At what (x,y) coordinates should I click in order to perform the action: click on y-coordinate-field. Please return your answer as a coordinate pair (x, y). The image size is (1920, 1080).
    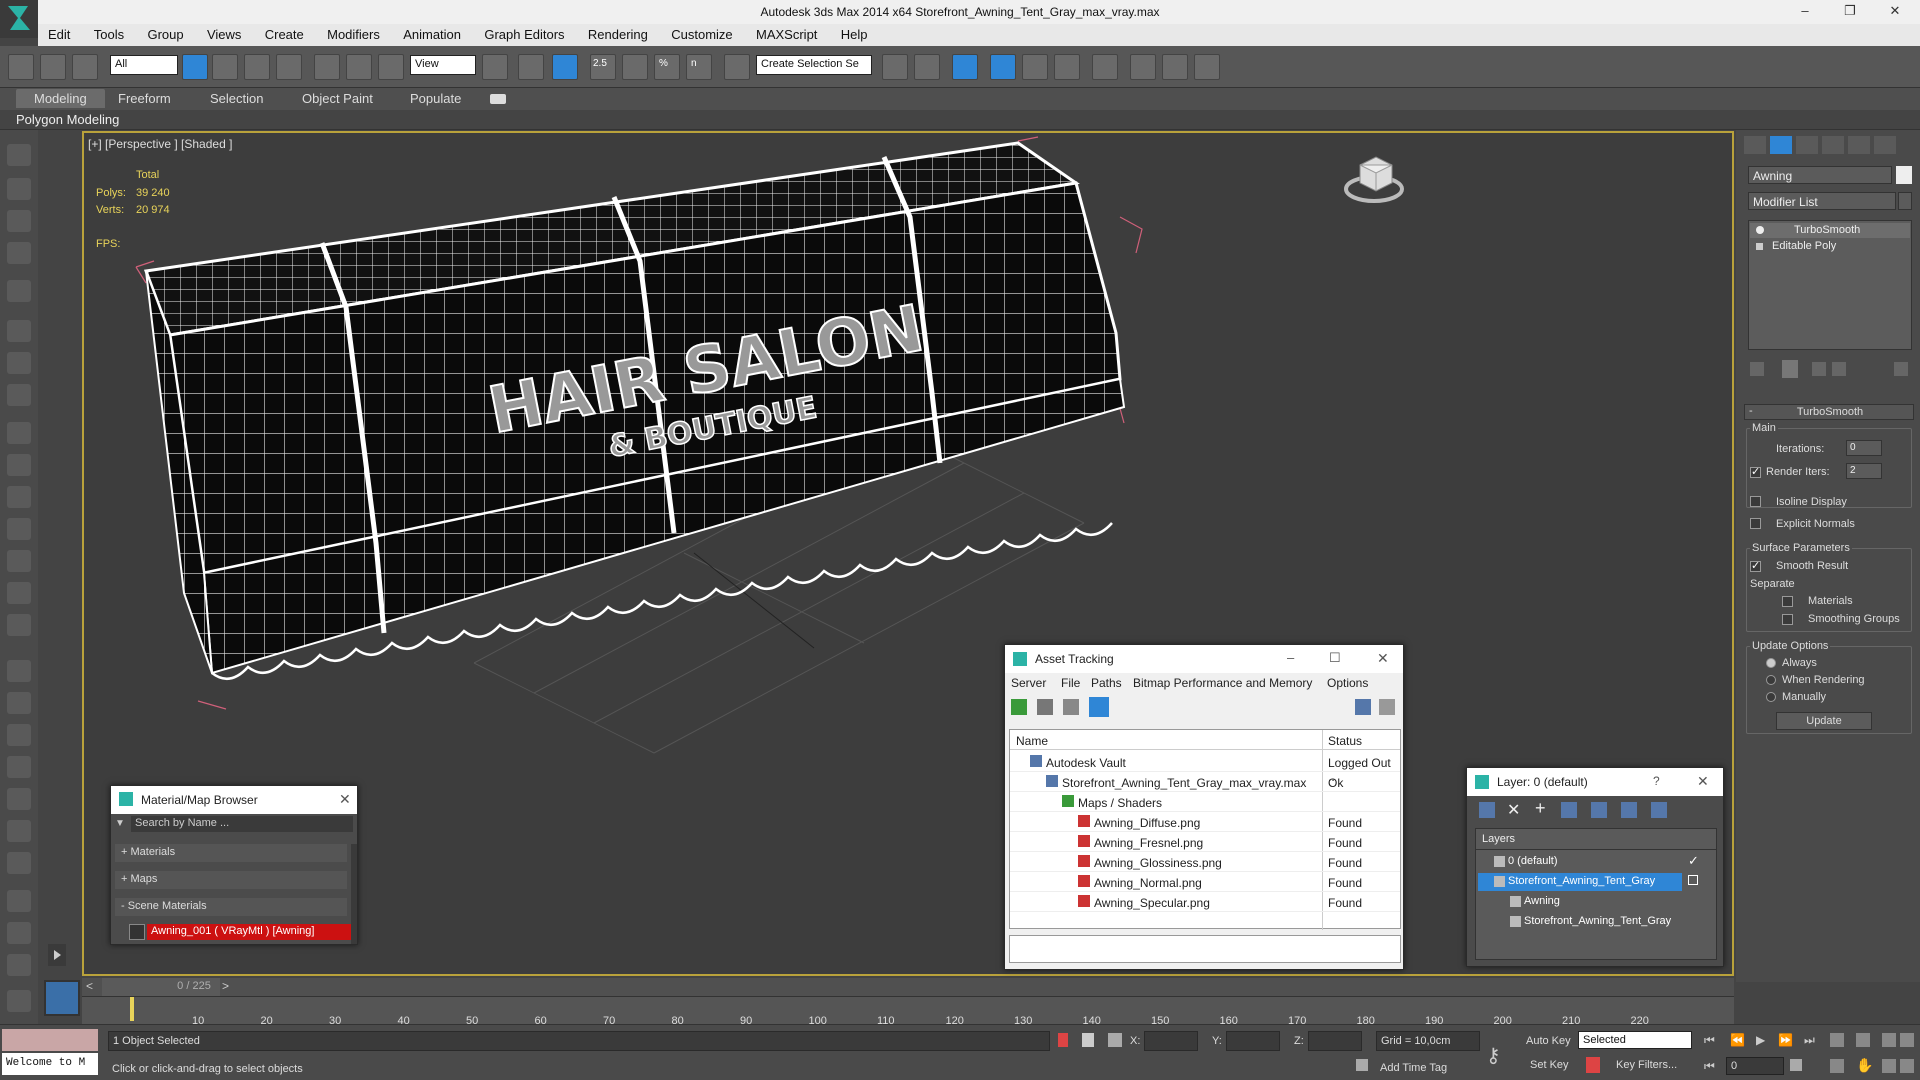
    Looking at the image, I should click on (1253, 1041).